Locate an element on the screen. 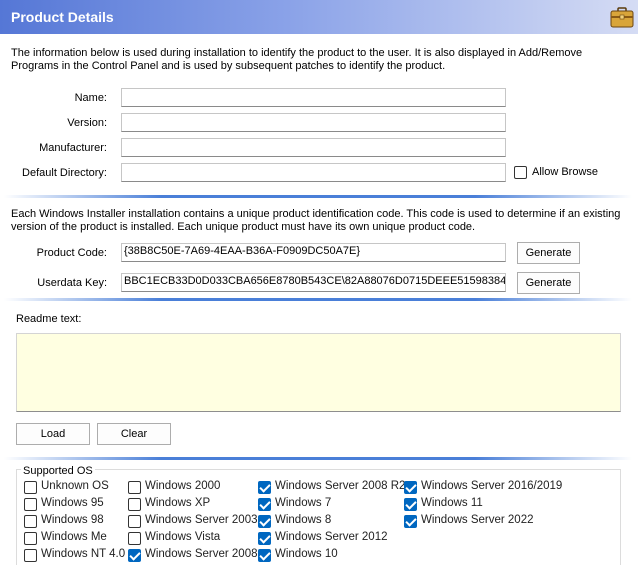 The width and height of the screenshot is (638, 565). os-checkbox-label: Windows 7 is located at coordinates (303, 503).